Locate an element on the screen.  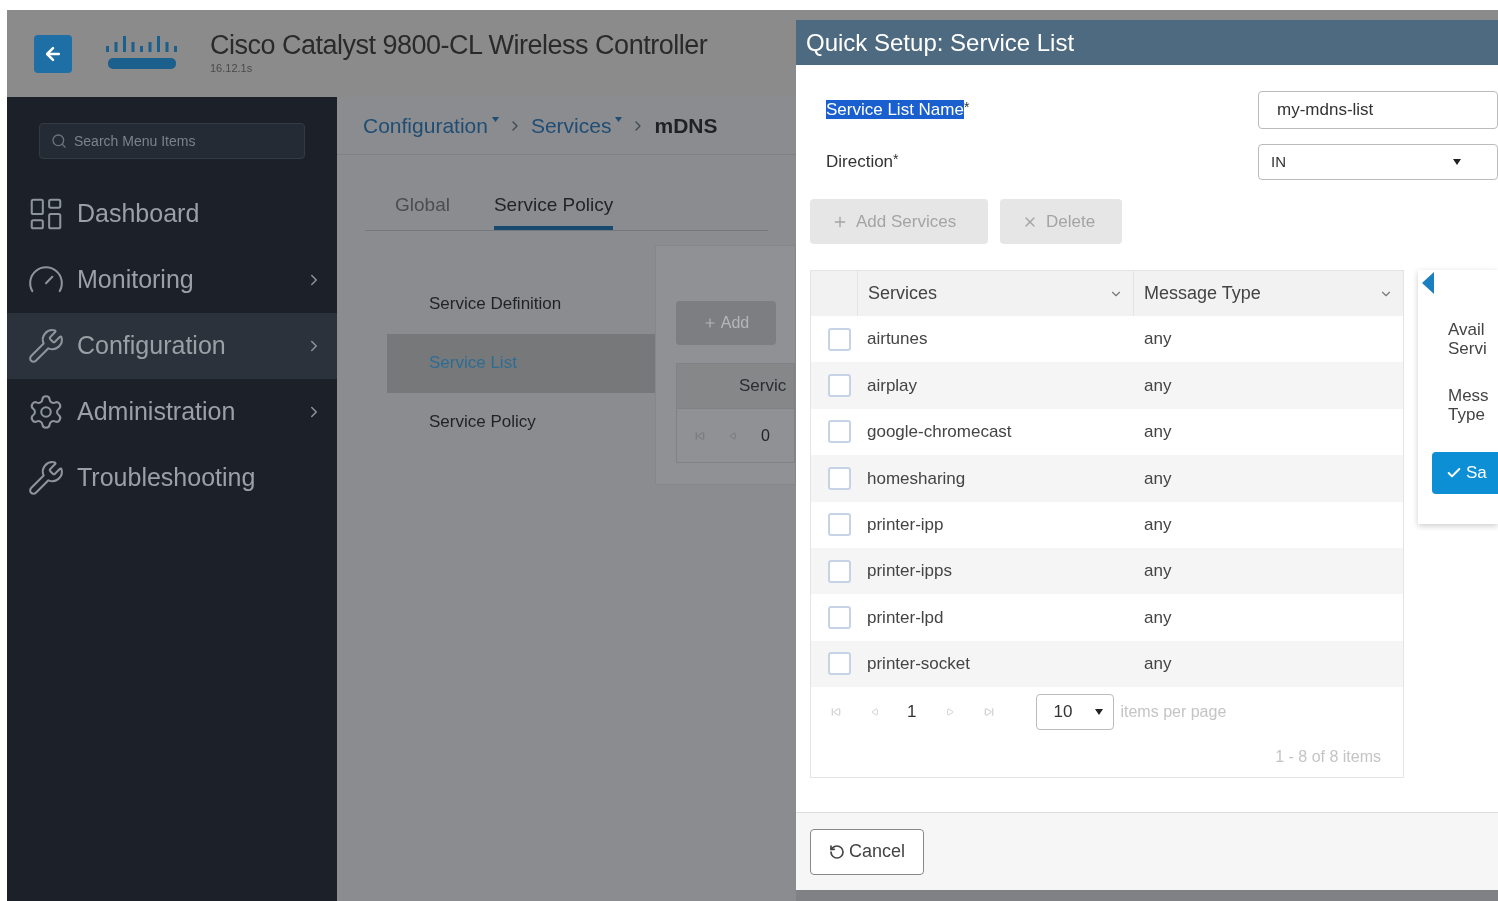
sidebar-item: Monitoring is located at coordinates (172, 280).